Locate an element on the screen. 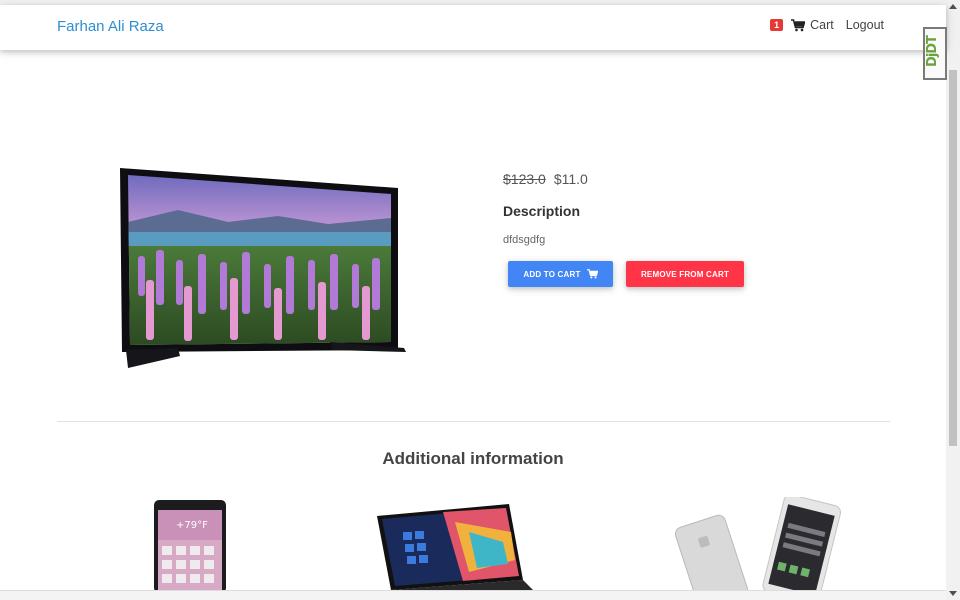 The height and width of the screenshot is (600, 960). section-divider is located at coordinates (473, 421).